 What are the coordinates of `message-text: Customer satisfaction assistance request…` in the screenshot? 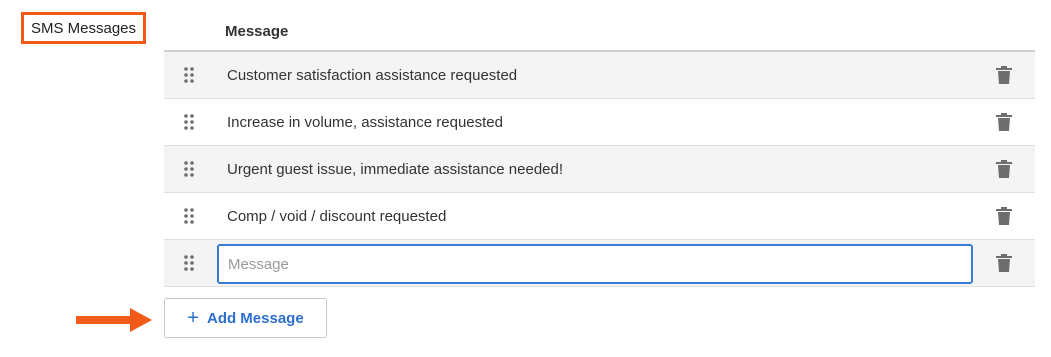 It's located at (372, 75).